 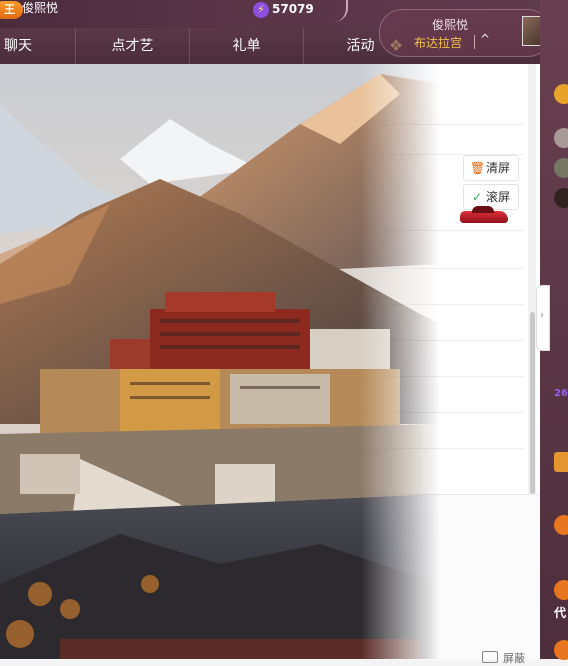 What do you see at coordinates (11, 10) in the screenshot?
I see `level-badge: 王` at bounding box center [11, 10].